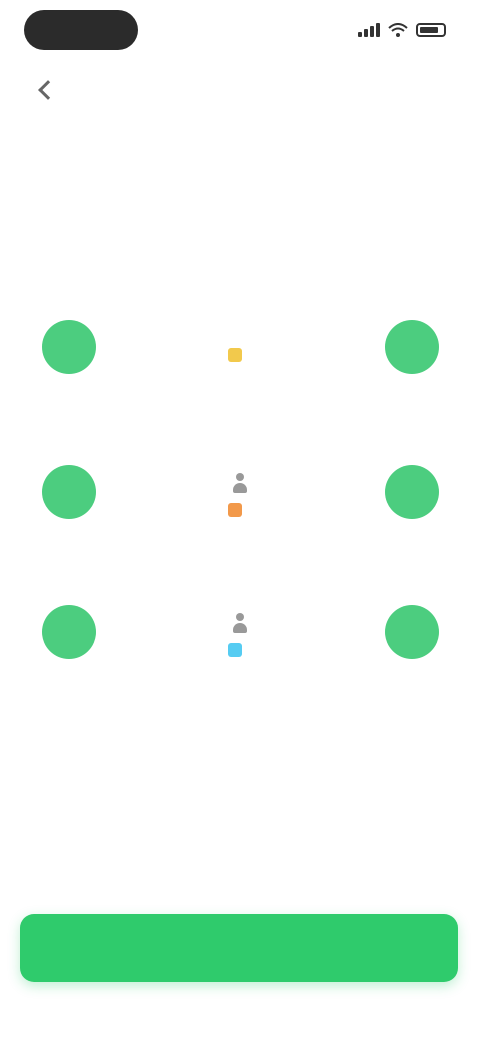 This screenshot has height=1040, width=480. Describe the element at coordinates (235, 650) in the screenshot. I see `blue-mark-icon` at that location.